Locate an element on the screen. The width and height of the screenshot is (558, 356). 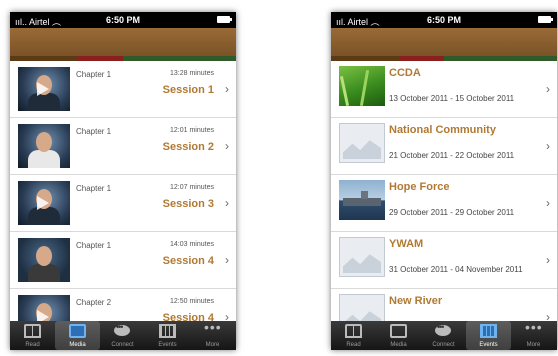
session-title: Session 4 is located at coordinates (188, 261).